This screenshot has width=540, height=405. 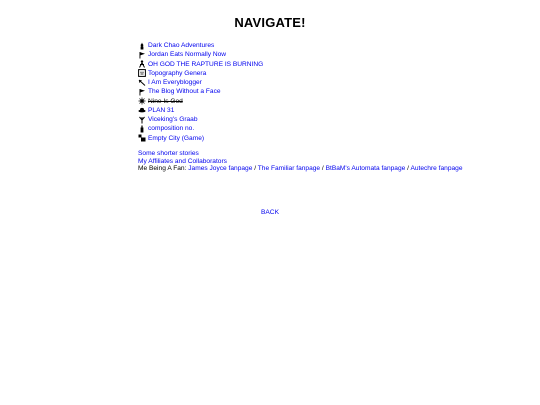 I want to click on blocks-icon, so click(x=142, y=138).